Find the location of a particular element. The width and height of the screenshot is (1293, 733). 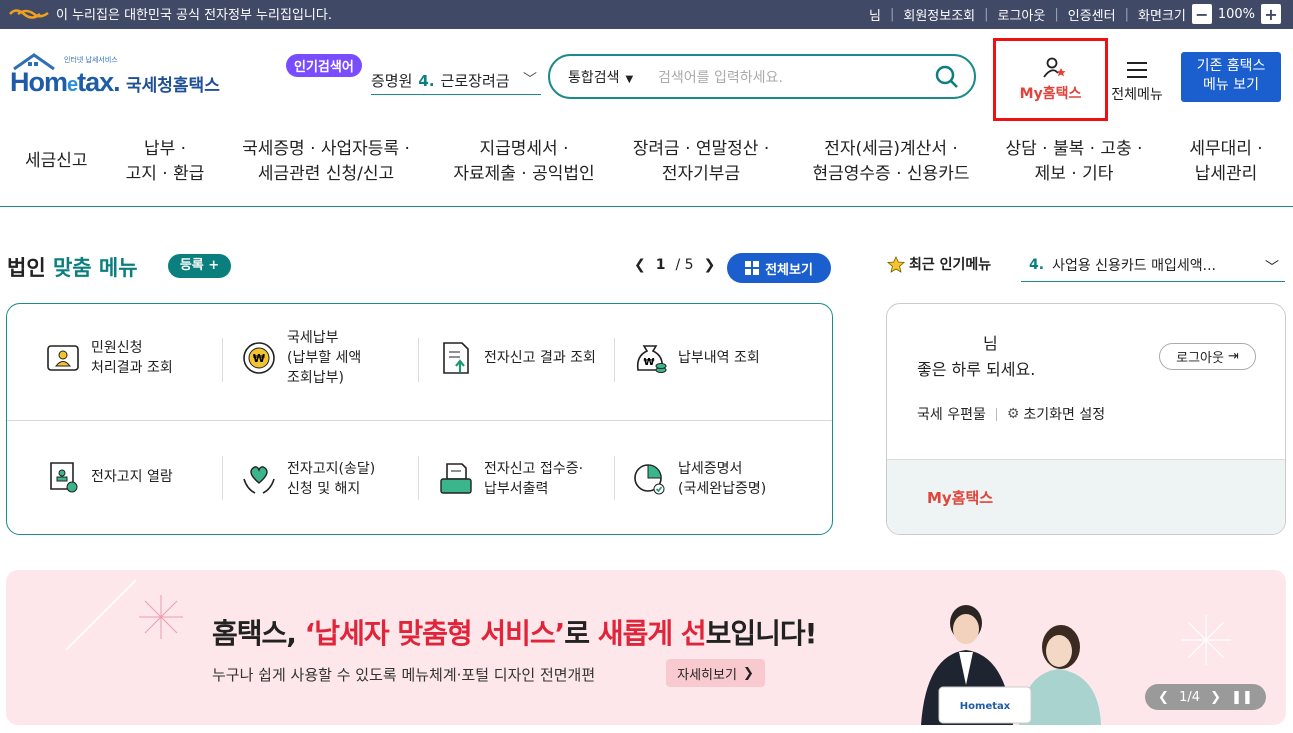

menu-item-tax-certificate: 납세증명서 (국세완납증명) is located at coordinates (699, 479).